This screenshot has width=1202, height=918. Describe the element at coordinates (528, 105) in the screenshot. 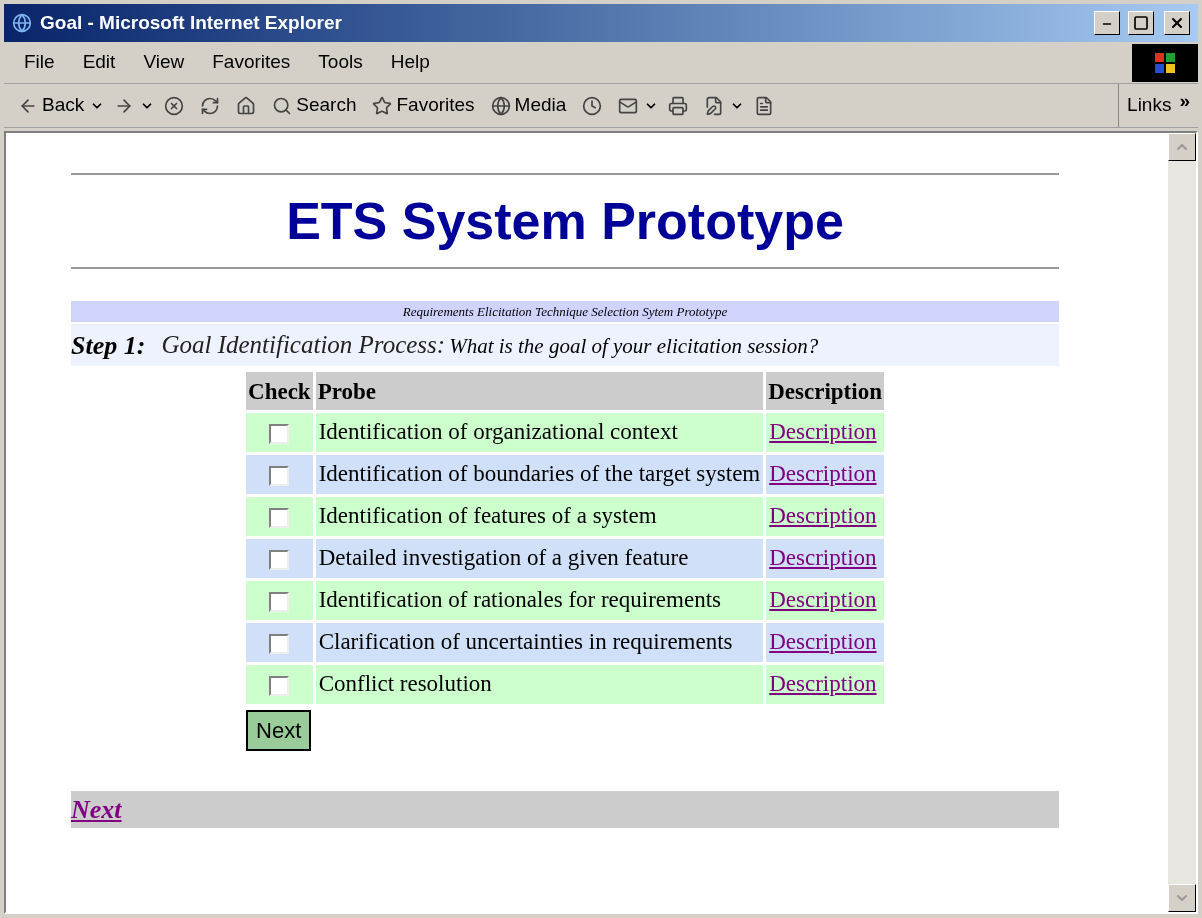

I see `media-button: Media` at that location.